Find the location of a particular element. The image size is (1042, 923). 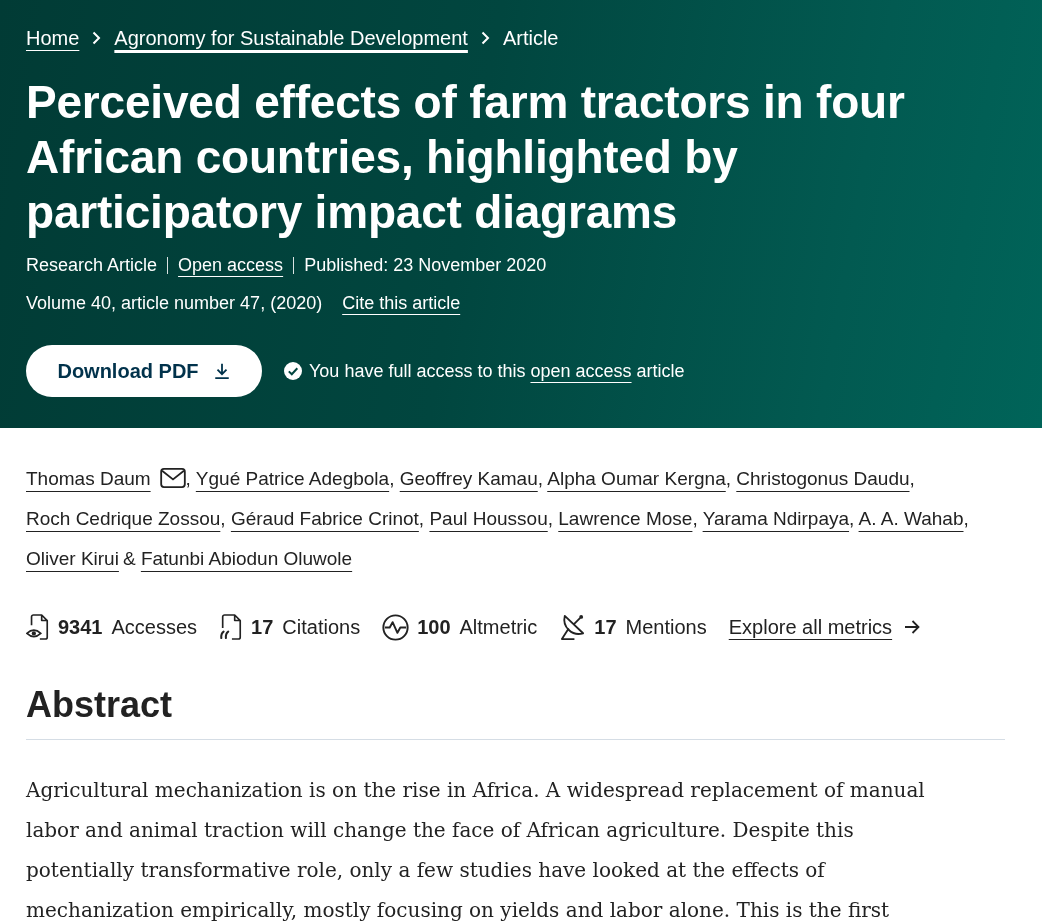

author-link: A. A. Wahab is located at coordinates (911, 518).